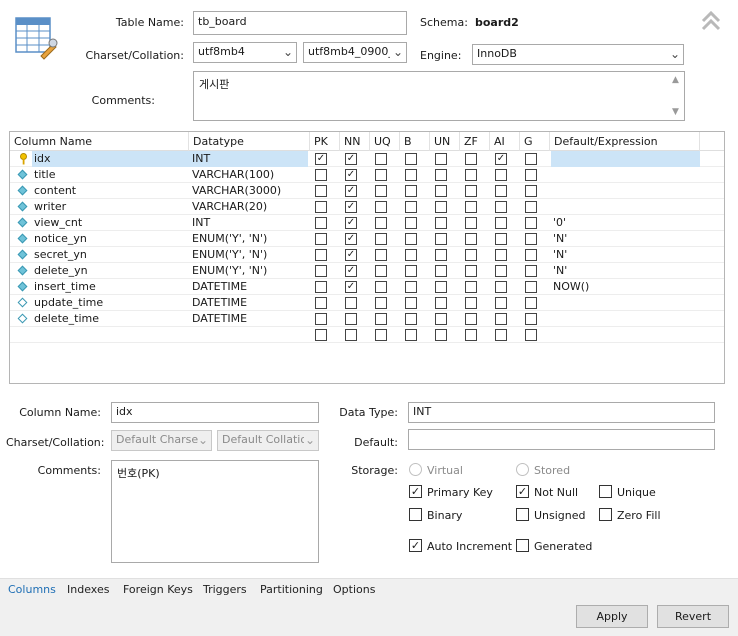 Image resolution: width=738 pixels, height=636 pixels. What do you see at coordinates (355, 52) in the screenshot?
I see `collation-select: utf8mb4_0900_a ⌄` at bounding box center [355, 52].